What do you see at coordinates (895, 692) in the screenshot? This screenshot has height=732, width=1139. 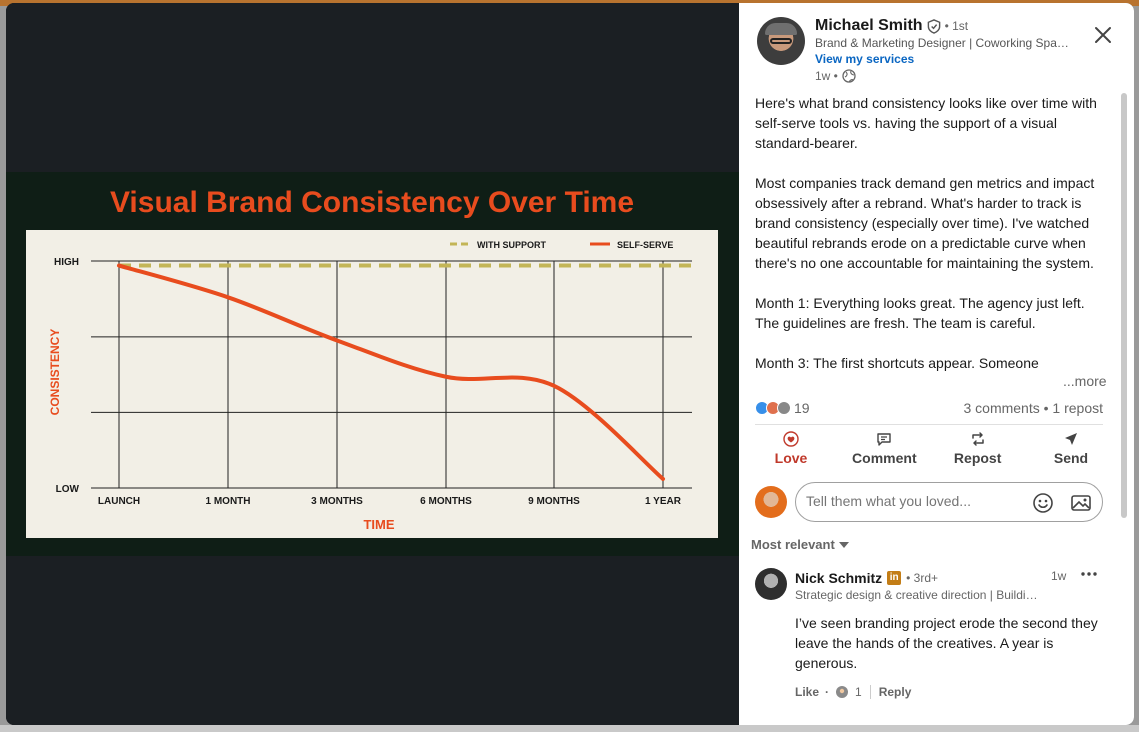 I see `comment-reply-button: Reply` at bounding box center [895, 692].